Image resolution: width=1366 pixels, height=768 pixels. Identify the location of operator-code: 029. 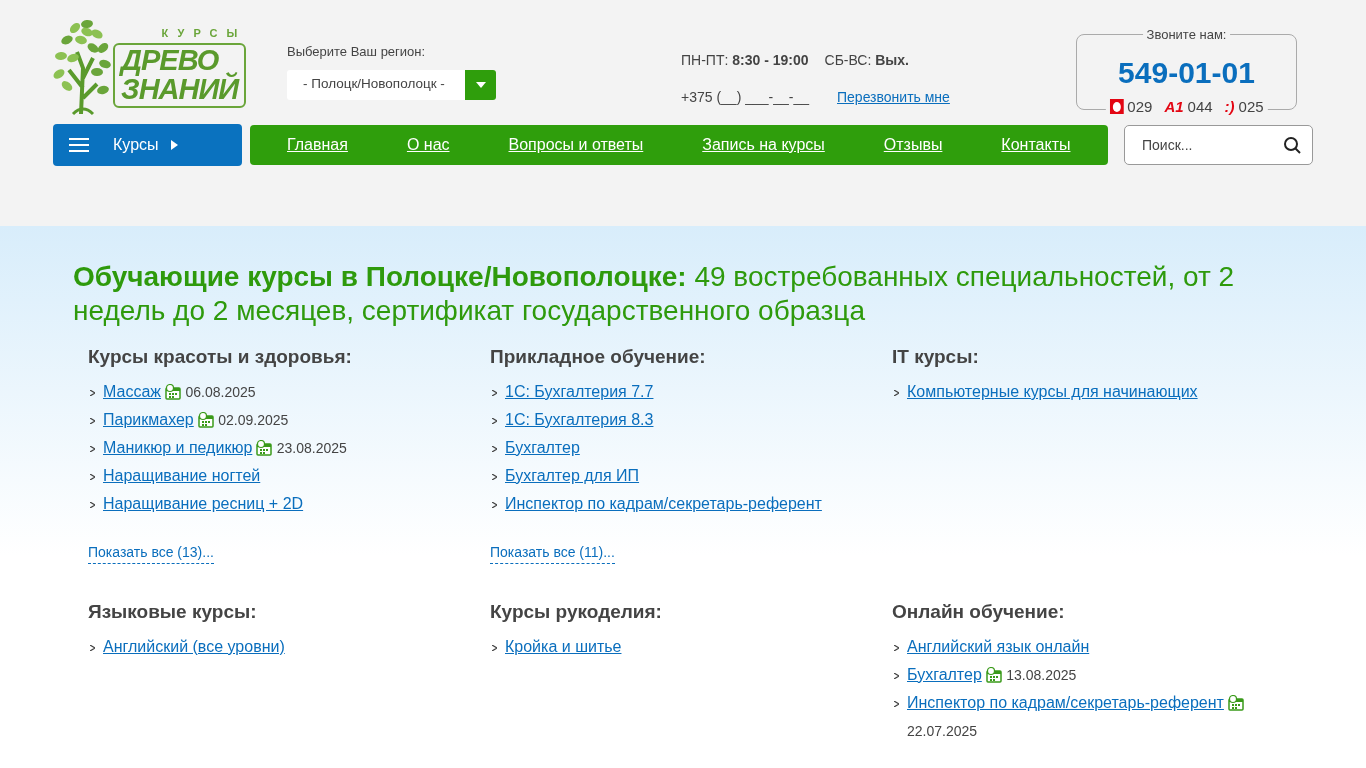
(1140, 106).